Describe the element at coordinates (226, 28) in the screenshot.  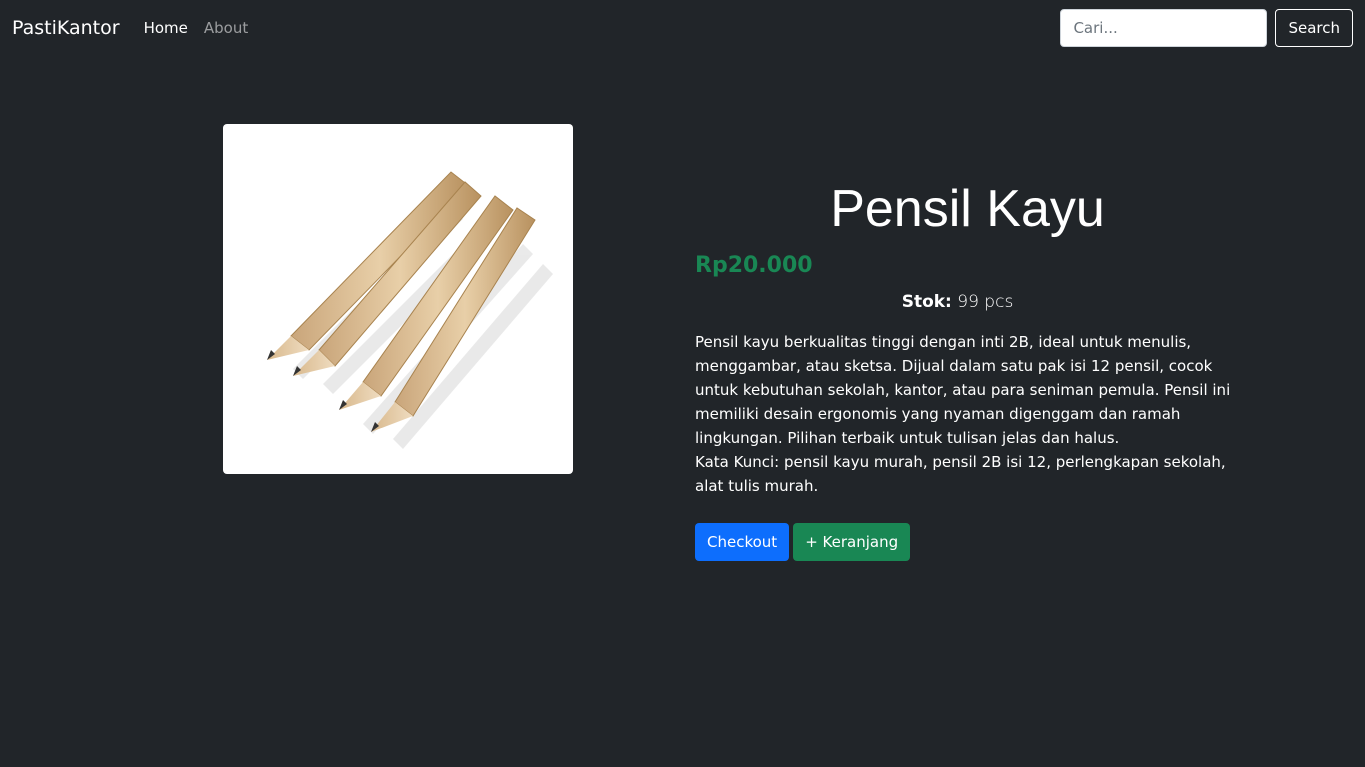
I see `nav-link-about: About` at that location.